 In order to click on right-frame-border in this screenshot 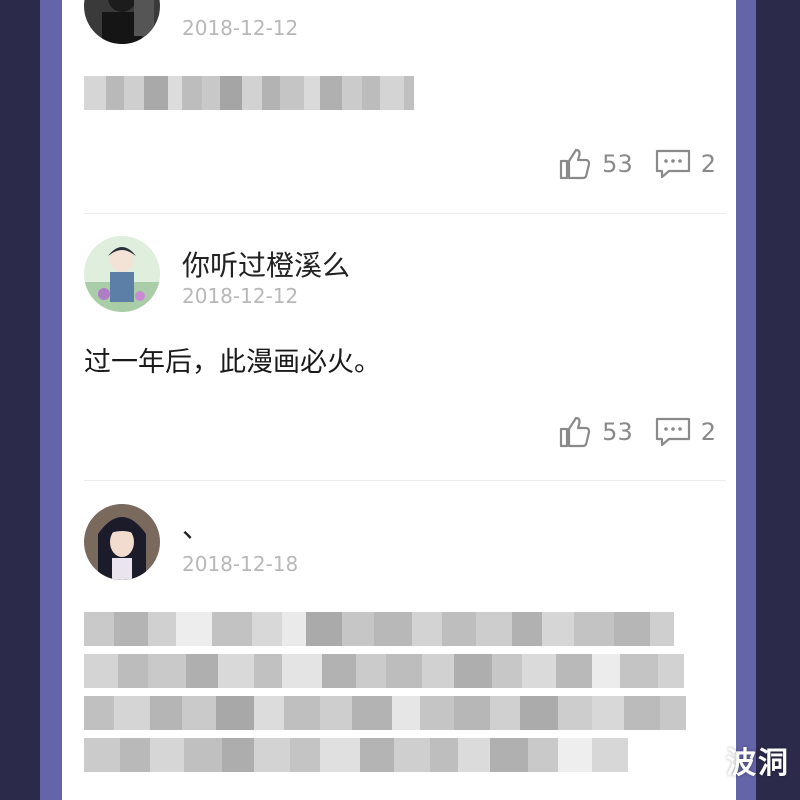, I will do `click(746, 400)`.